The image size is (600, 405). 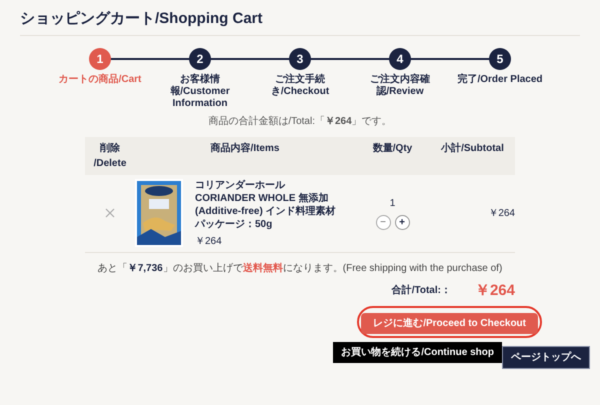 What do you see at coordinates (110, 156) in the screenshot?
I see `column-header: 削除 /Delete` at bounding box center [110, 156].